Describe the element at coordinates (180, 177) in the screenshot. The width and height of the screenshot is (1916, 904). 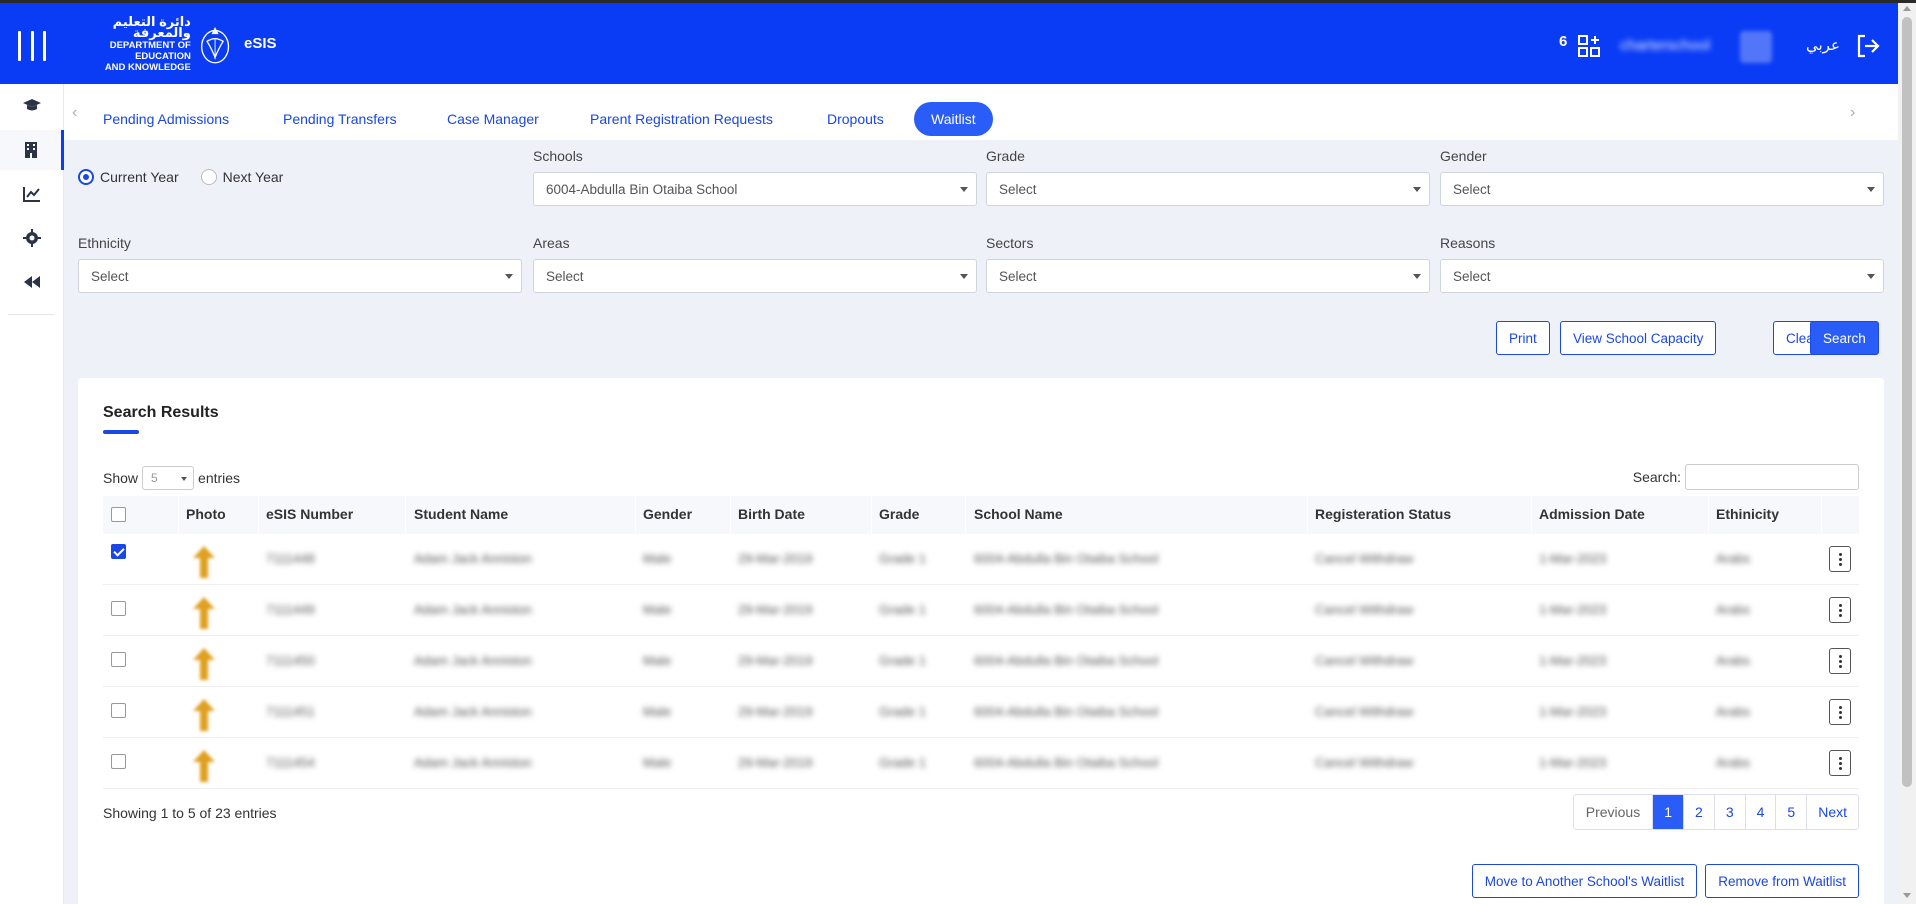
I see `year-radio-group: Current Year Next Year` at that location.